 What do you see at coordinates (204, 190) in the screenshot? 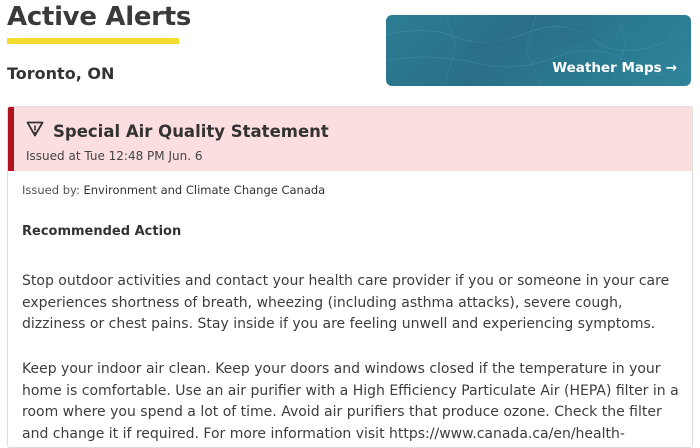
I see `issuer-name: Environment and Climate Change Canada` at bounding box center [204, 190].